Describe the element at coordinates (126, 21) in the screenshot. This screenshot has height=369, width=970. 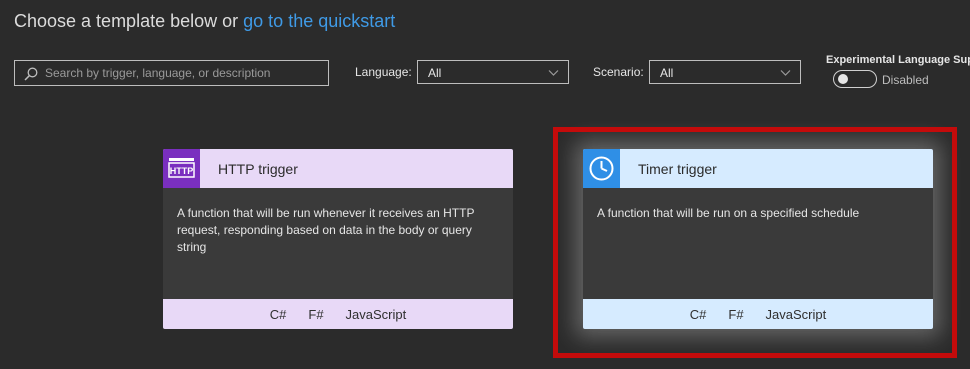
I see `heading-text: Choose a template below or` at that location.